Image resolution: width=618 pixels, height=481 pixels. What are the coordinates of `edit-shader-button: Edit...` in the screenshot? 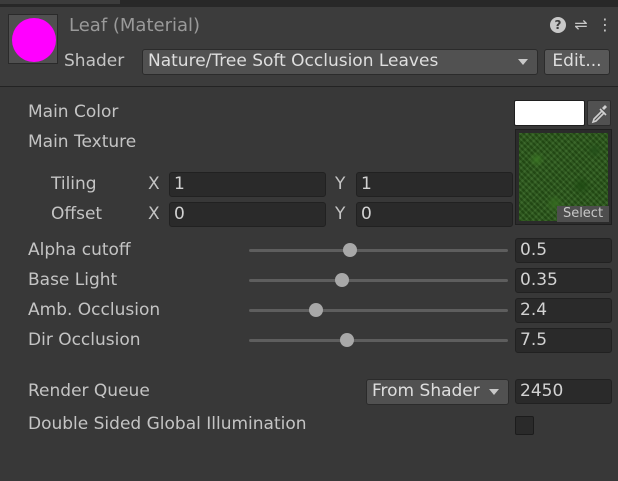 It's located at (577, 62).